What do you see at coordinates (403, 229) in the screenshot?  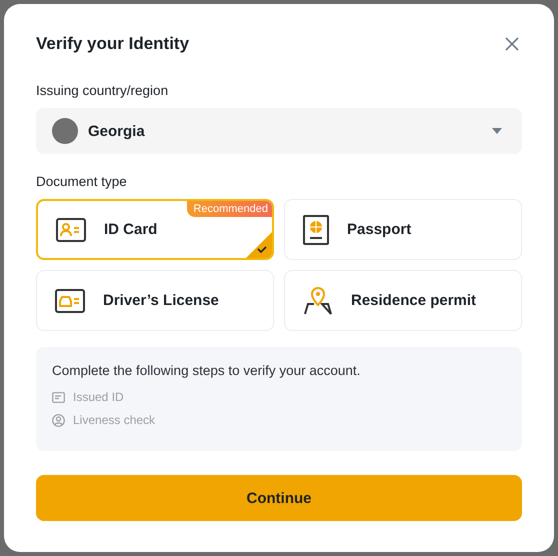 I see `document-option: Passport` at bounding box center [403, 229].